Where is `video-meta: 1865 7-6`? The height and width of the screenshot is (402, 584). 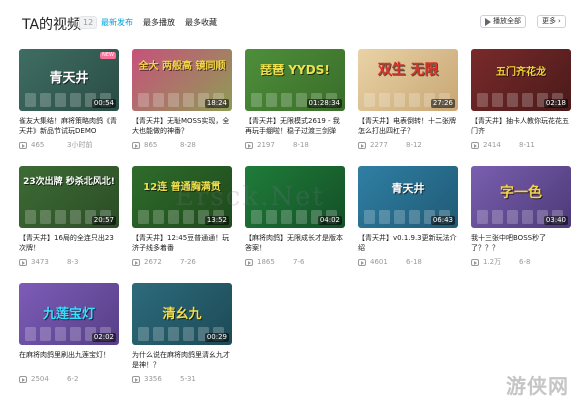
video-meta: 1865 7-6 is located at coordinates (295, 262).